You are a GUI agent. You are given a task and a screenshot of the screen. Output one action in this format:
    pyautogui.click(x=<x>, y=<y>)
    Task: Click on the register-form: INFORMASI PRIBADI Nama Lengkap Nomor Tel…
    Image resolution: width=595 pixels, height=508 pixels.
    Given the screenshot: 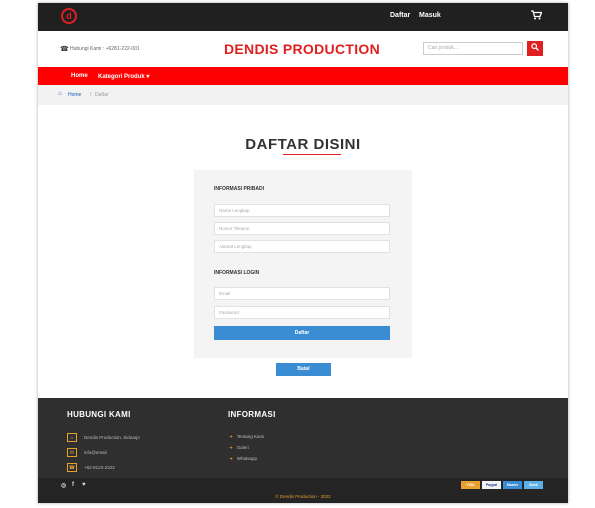 What is the action you would take?
    pyautogui.click(x=303, y=264)
    